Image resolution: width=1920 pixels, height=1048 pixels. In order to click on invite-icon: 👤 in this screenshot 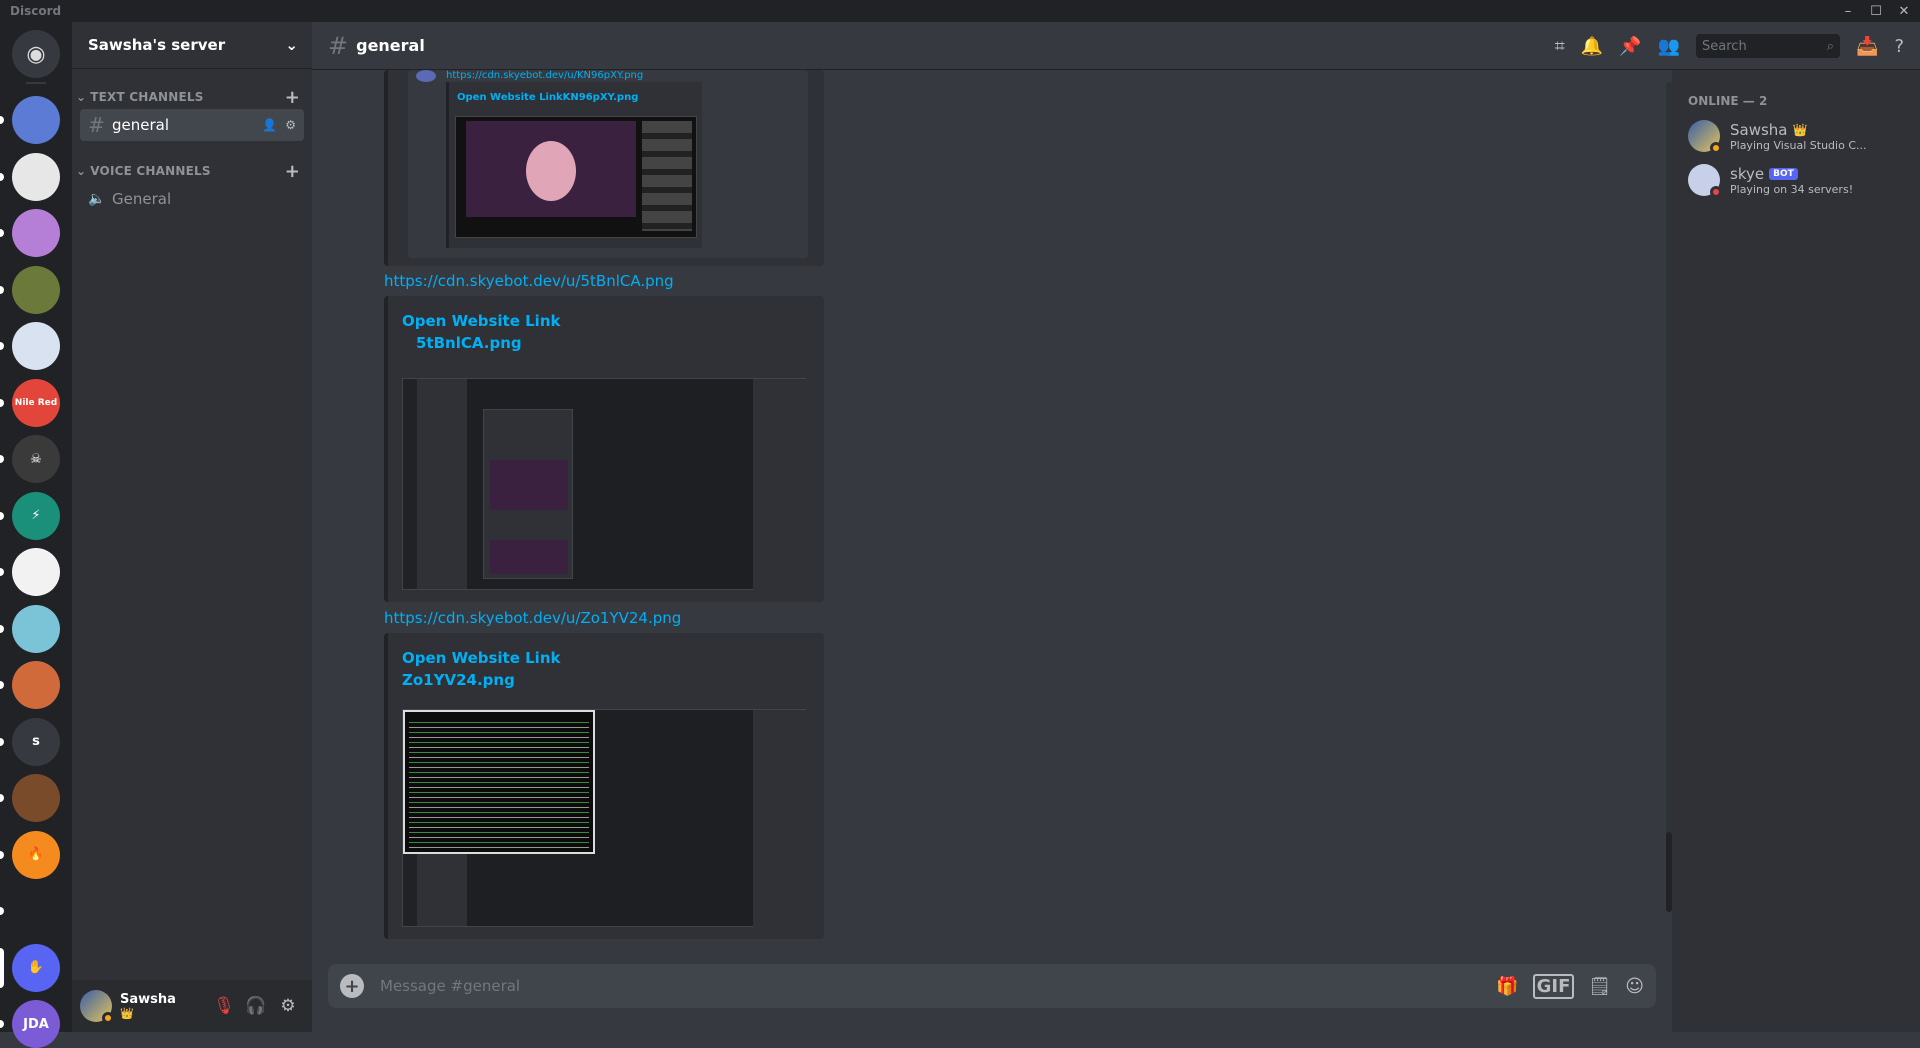, I will do `click(269, 125)`.